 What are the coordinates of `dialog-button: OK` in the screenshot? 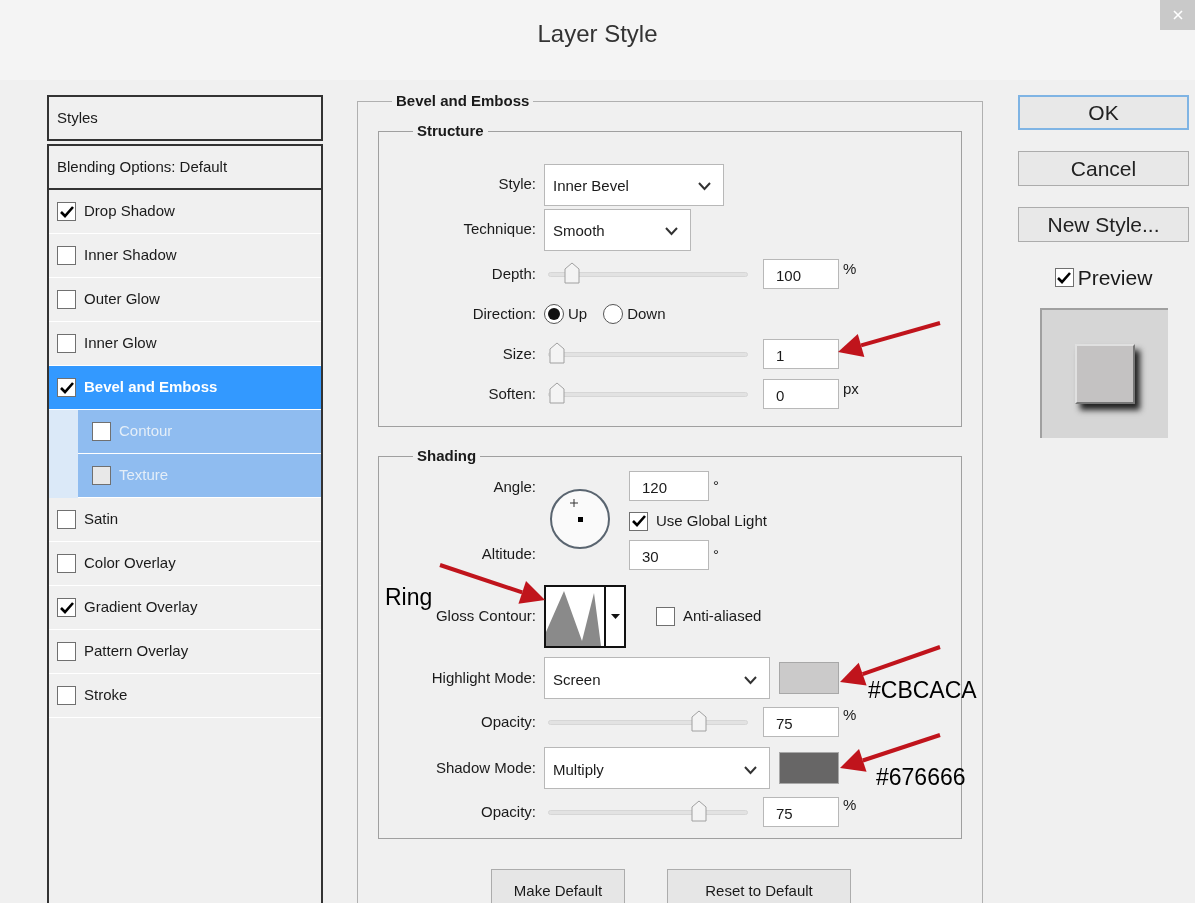 It's located at (1103, 112).